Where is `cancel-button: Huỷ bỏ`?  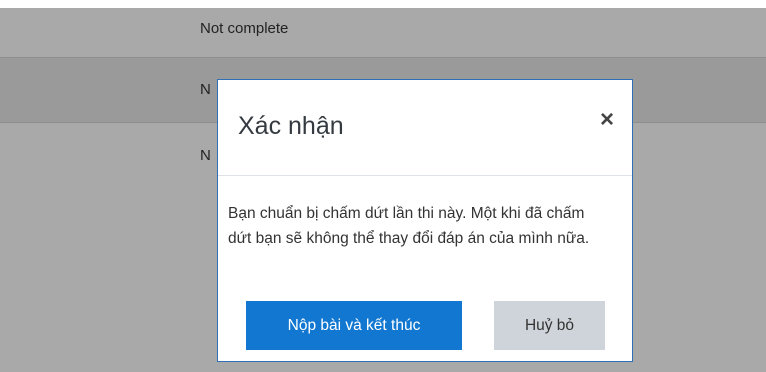 cancel-button: Huỷ bỏ is located at coordinates (549, 325).